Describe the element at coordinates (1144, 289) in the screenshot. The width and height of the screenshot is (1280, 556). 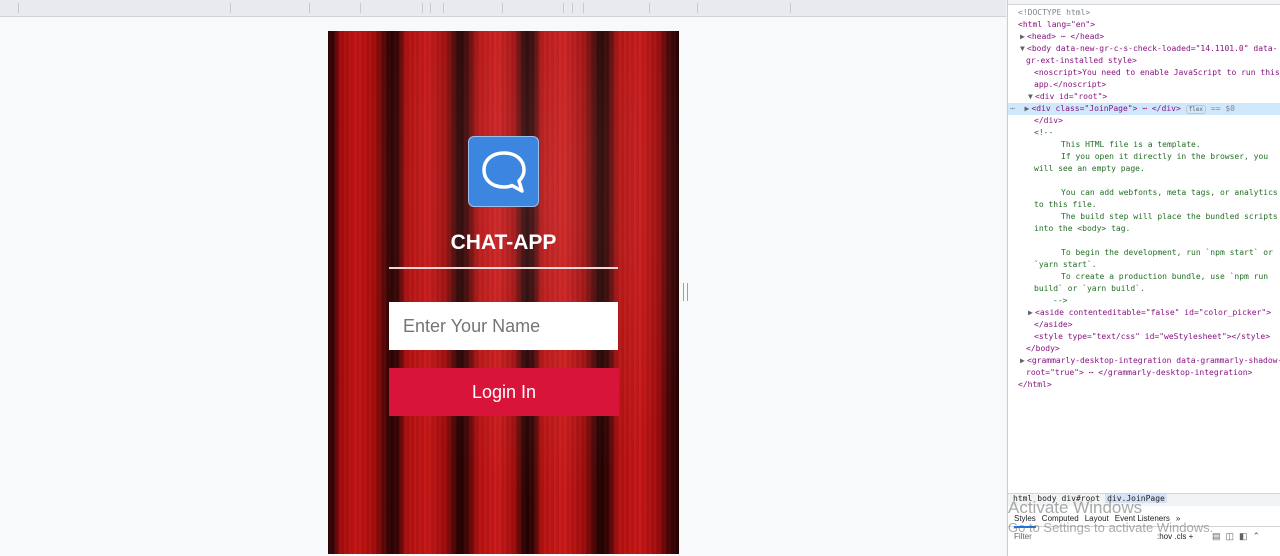
I see `dom-line: build` or `yarn build`.` at that location.